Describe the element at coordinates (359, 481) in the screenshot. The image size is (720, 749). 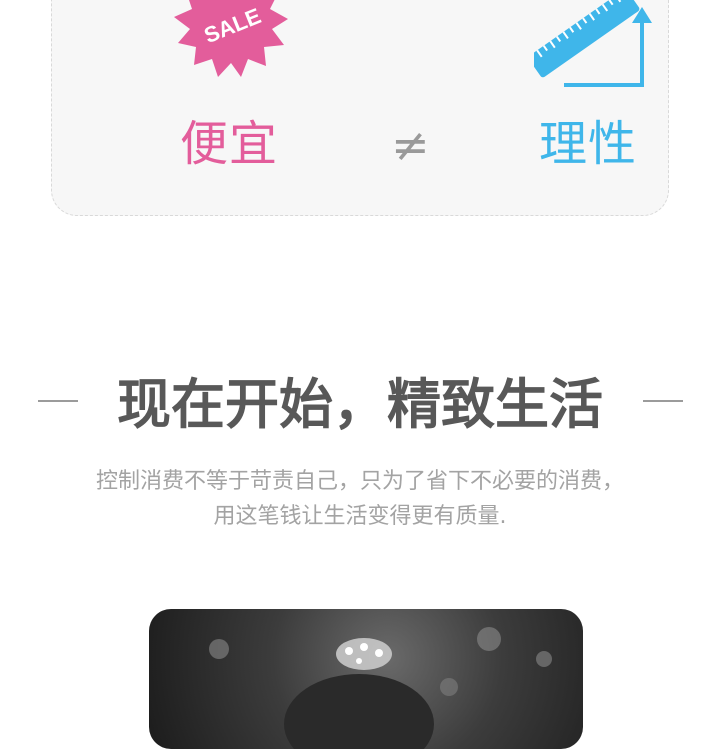
I see `description-line-1: 控制消费不等于苛责自己，只为了省下不必要的消费，` at that location.